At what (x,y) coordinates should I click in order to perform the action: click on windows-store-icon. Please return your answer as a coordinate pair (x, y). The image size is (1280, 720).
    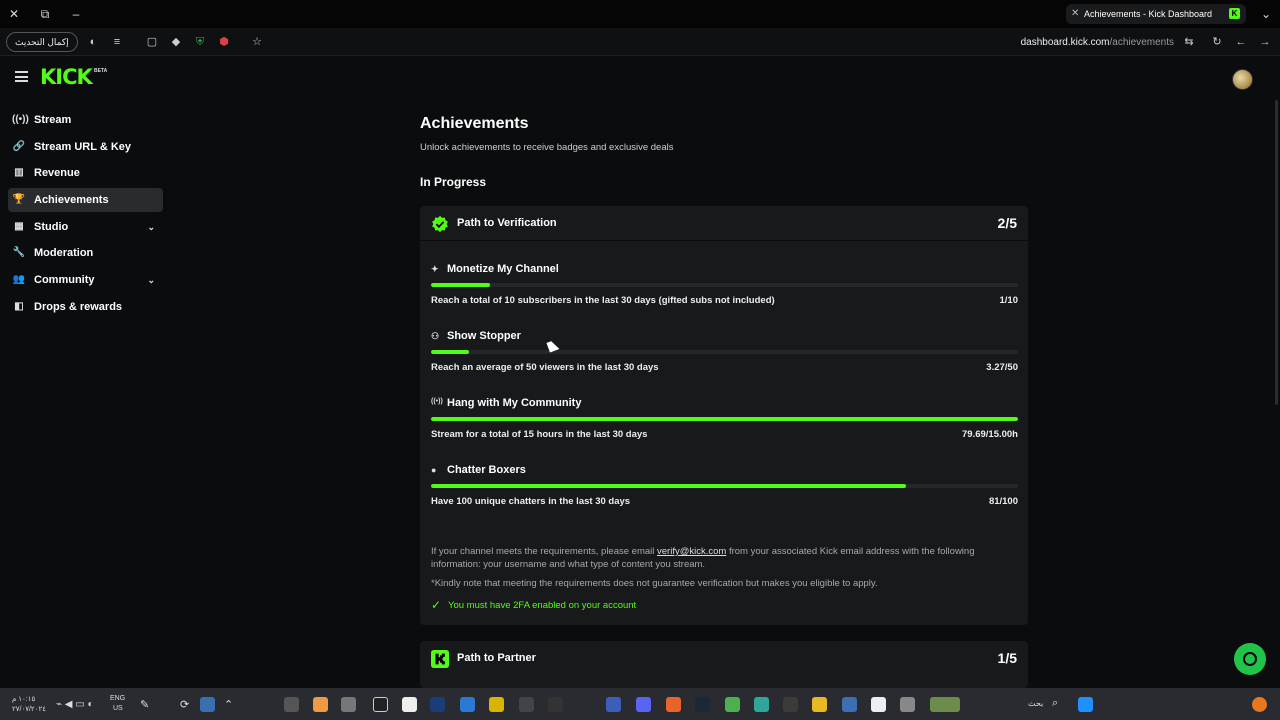
    Looking at the image, I should click on (467, 704).